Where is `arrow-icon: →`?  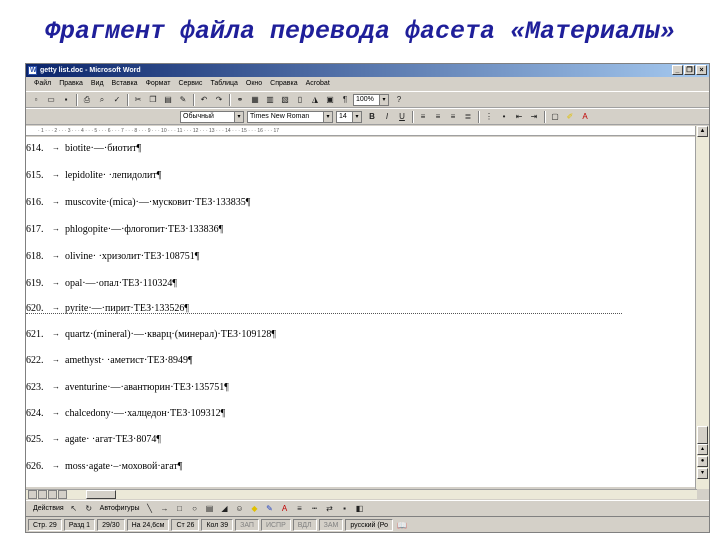
arrow-icon: → is located at coordinates (165, 508).